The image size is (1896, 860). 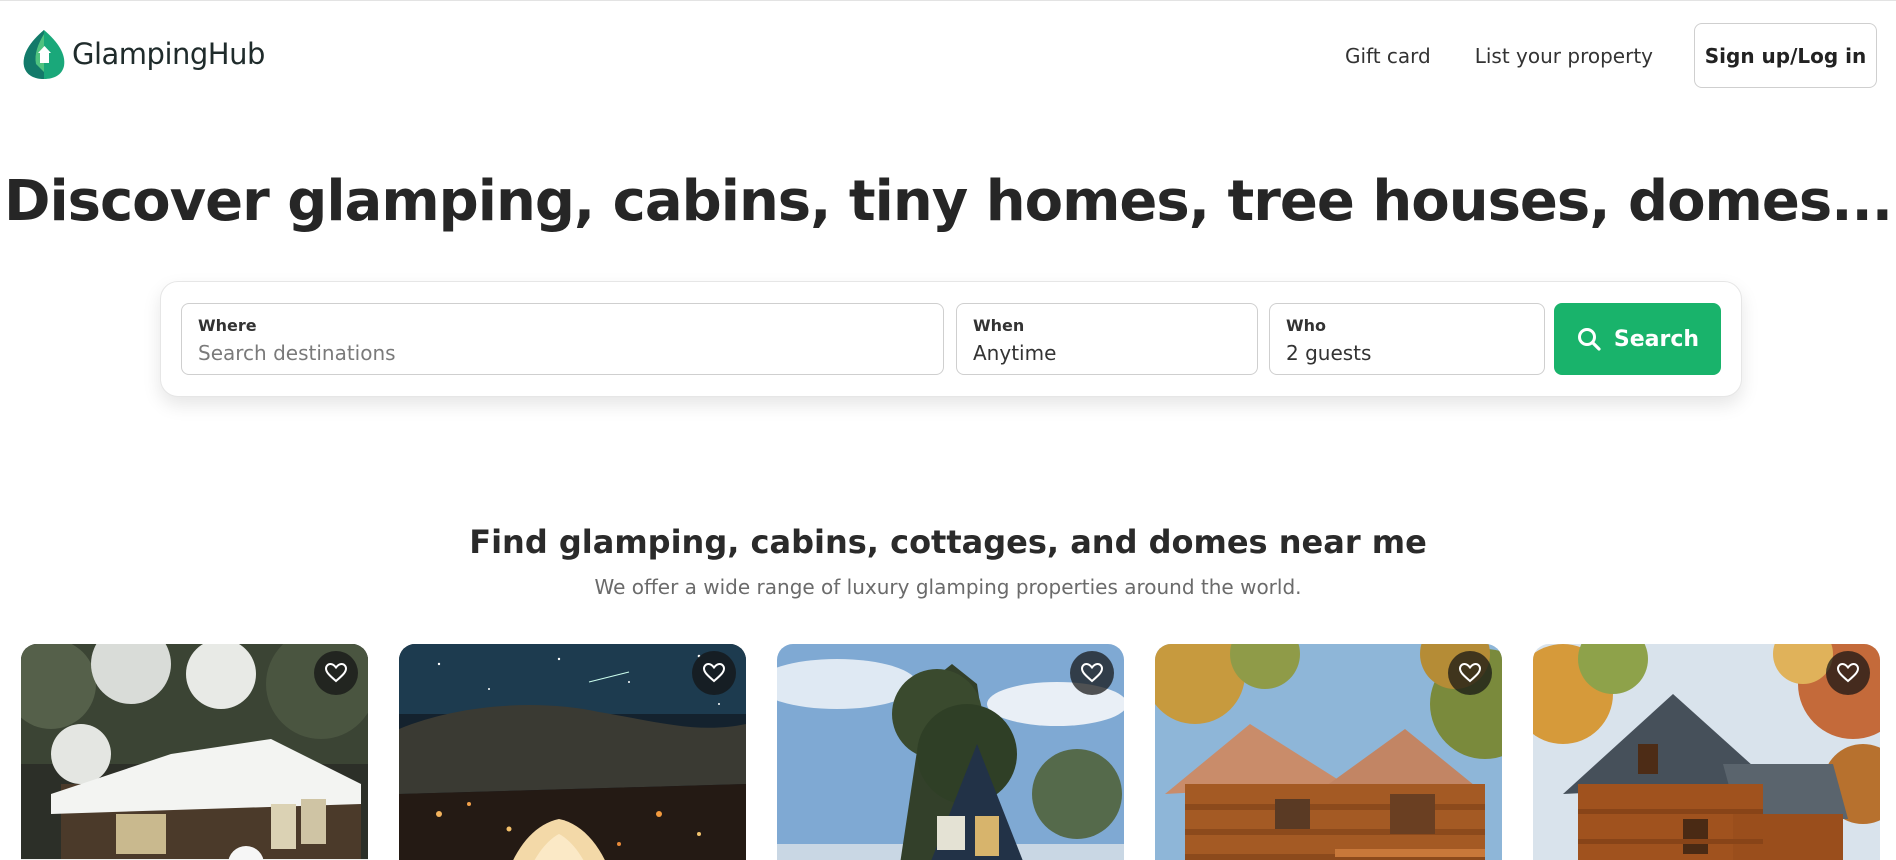 I want to click on search-button: Search, so click(x=1637, y=339).